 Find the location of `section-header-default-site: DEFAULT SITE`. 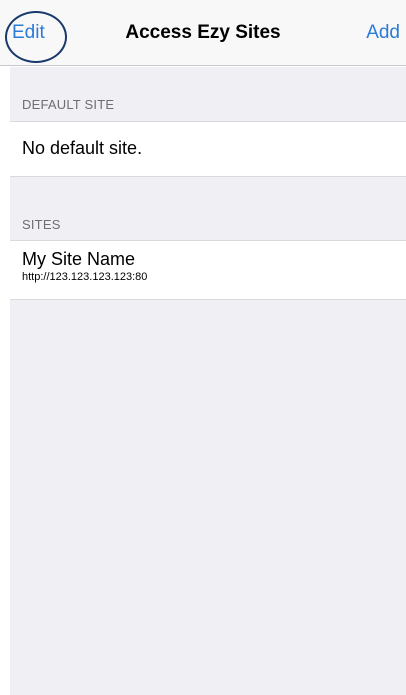

section-header-default-site: DEFAULT SITE is located at coordinates (68, 104).